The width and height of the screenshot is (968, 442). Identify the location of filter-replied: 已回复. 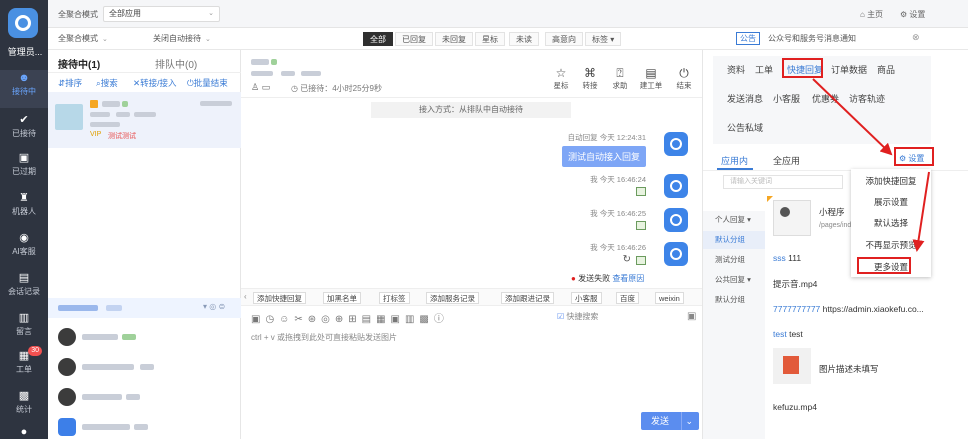
(414, 39).